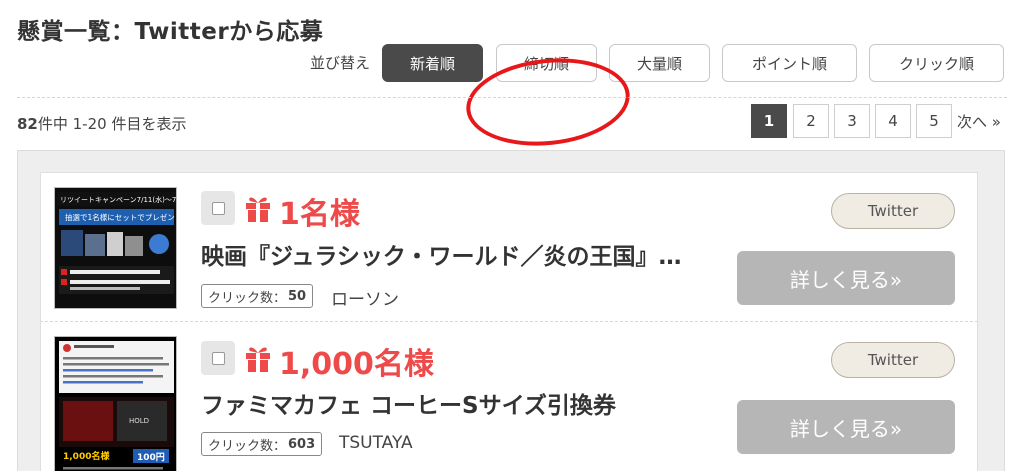 Image resolution: width=1024 pixels, height=471 pixels. I want to click on page-2-button: 2, so click(811, 121).